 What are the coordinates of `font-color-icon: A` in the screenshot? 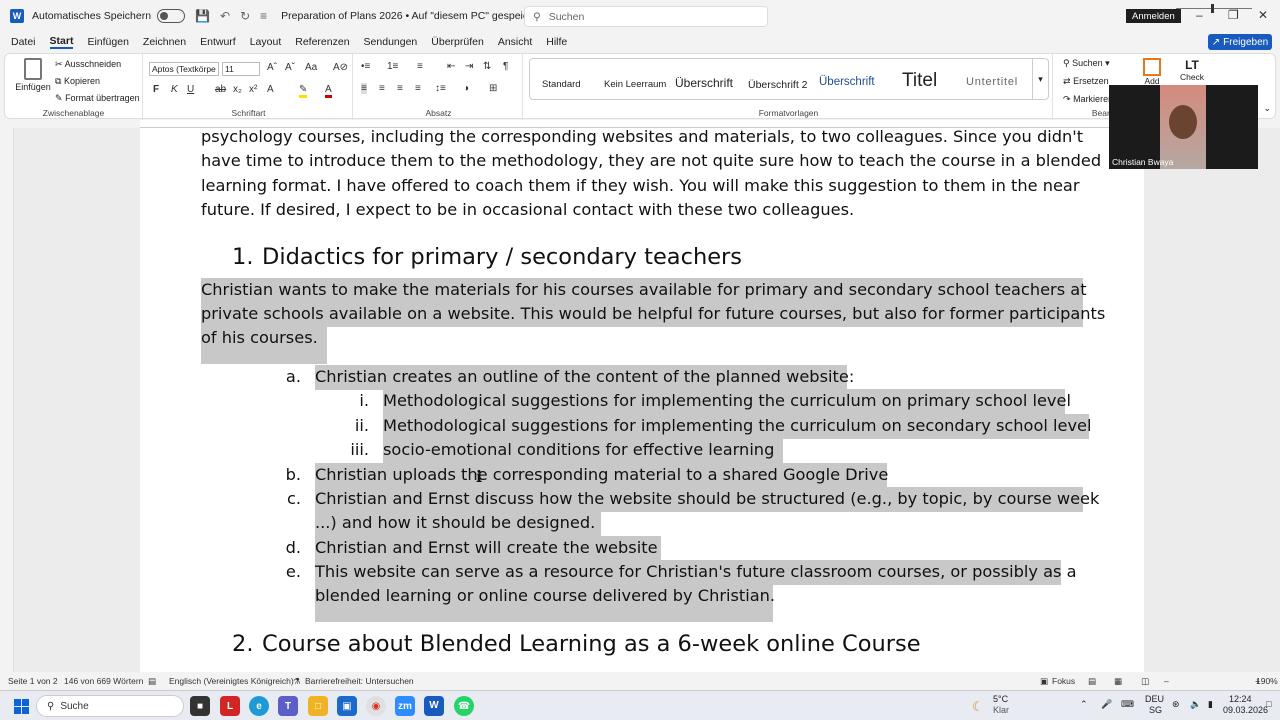 It's located at (328, 91).